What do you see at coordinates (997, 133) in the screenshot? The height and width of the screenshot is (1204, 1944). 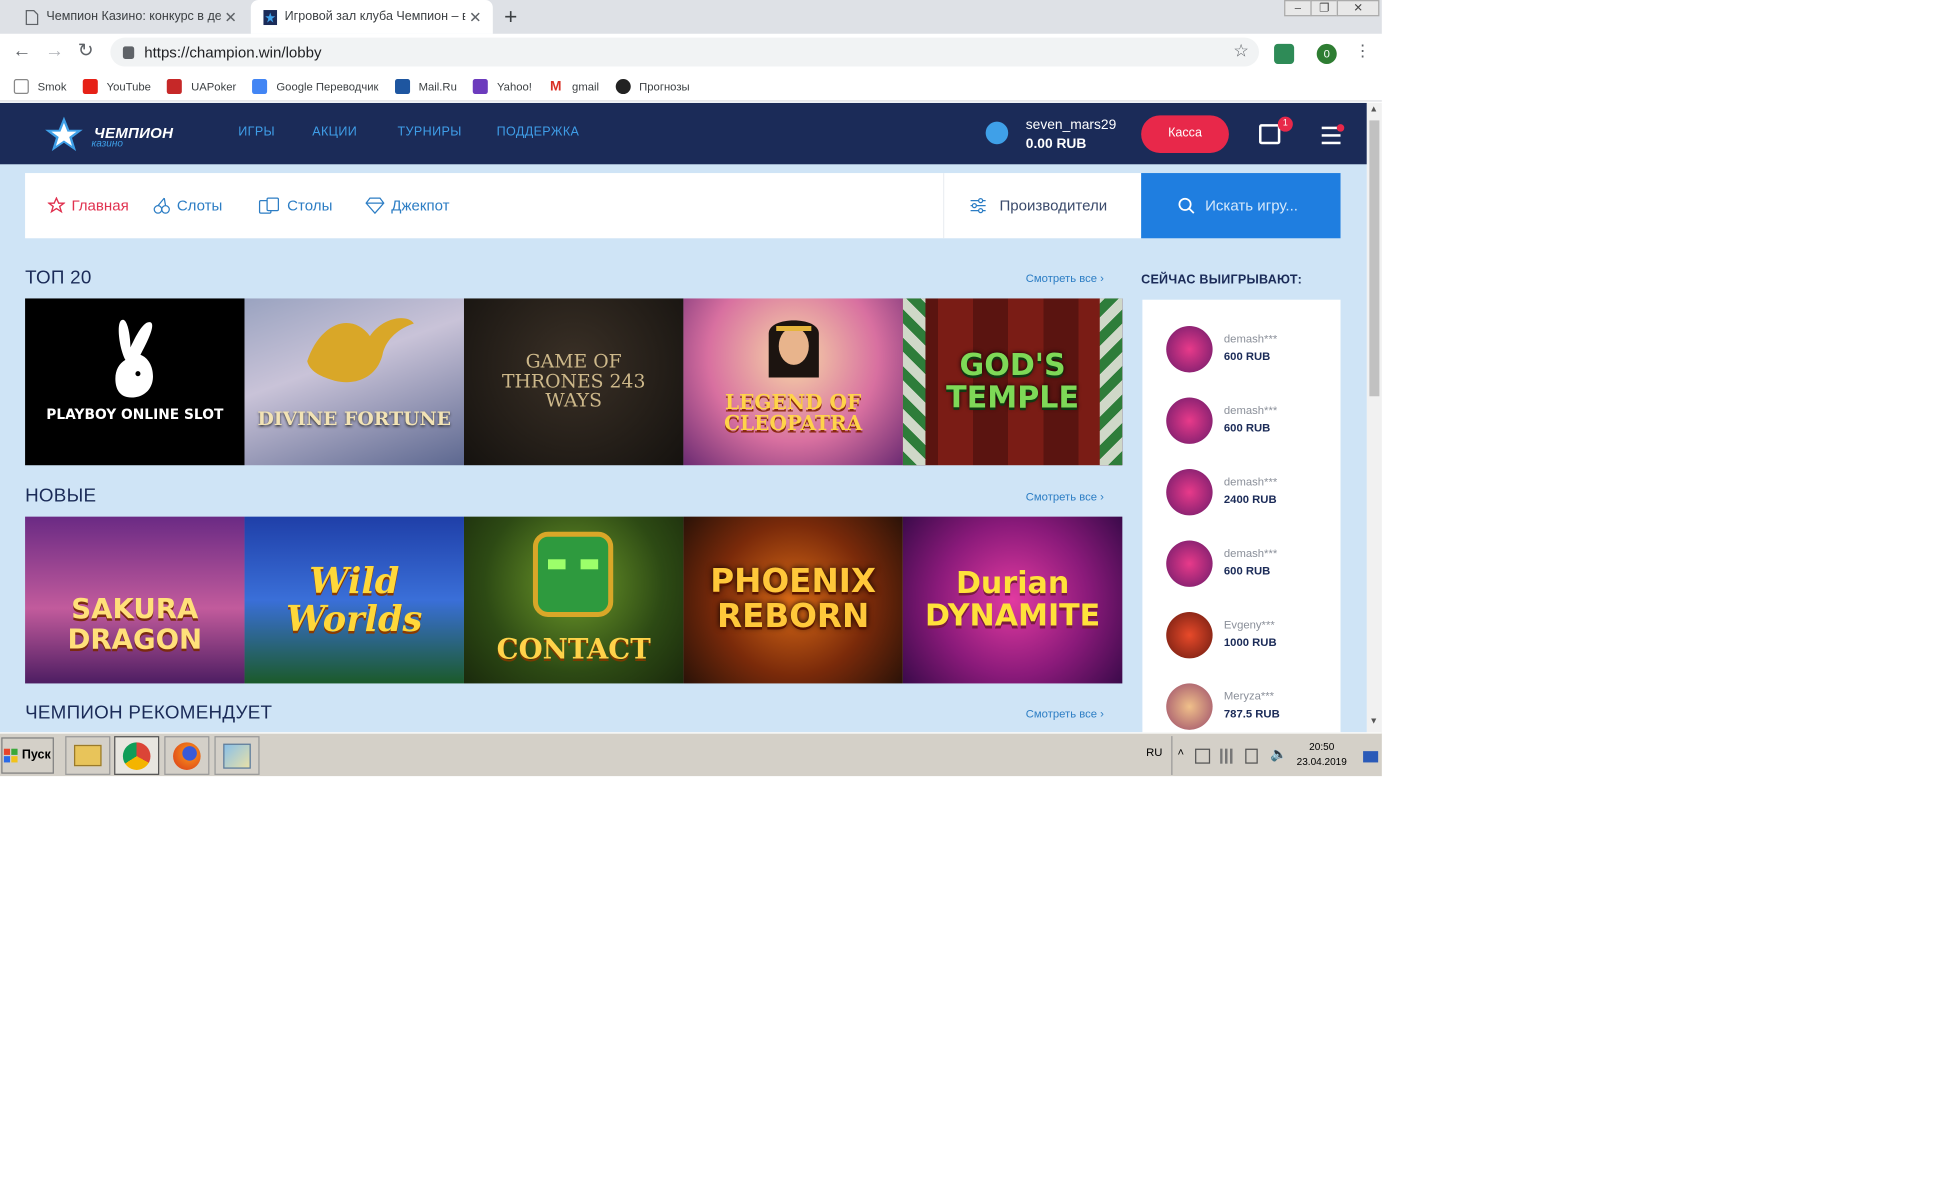 I see `user-level-icon` at bounding box center [997, 133].